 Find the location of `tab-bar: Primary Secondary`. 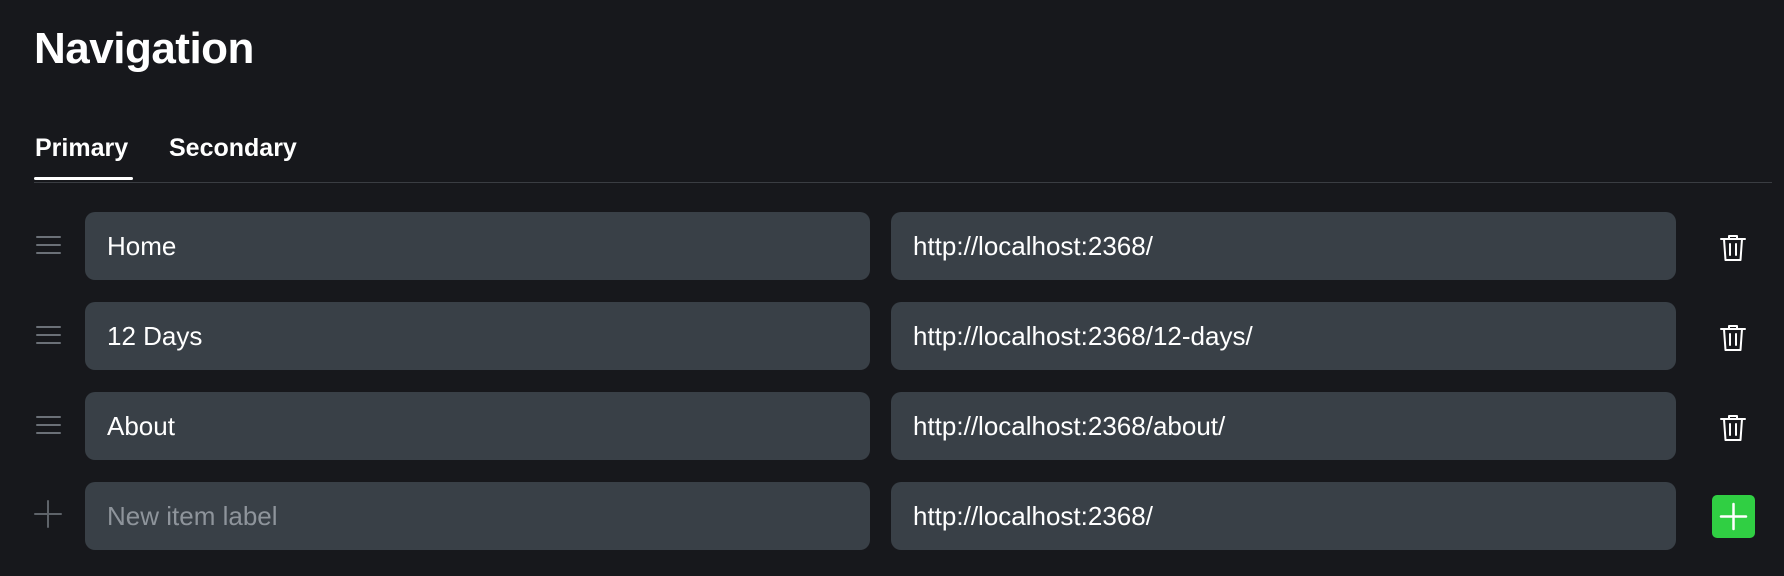

tab-bar: Primary Secondary is located at coordinates (903, 152).